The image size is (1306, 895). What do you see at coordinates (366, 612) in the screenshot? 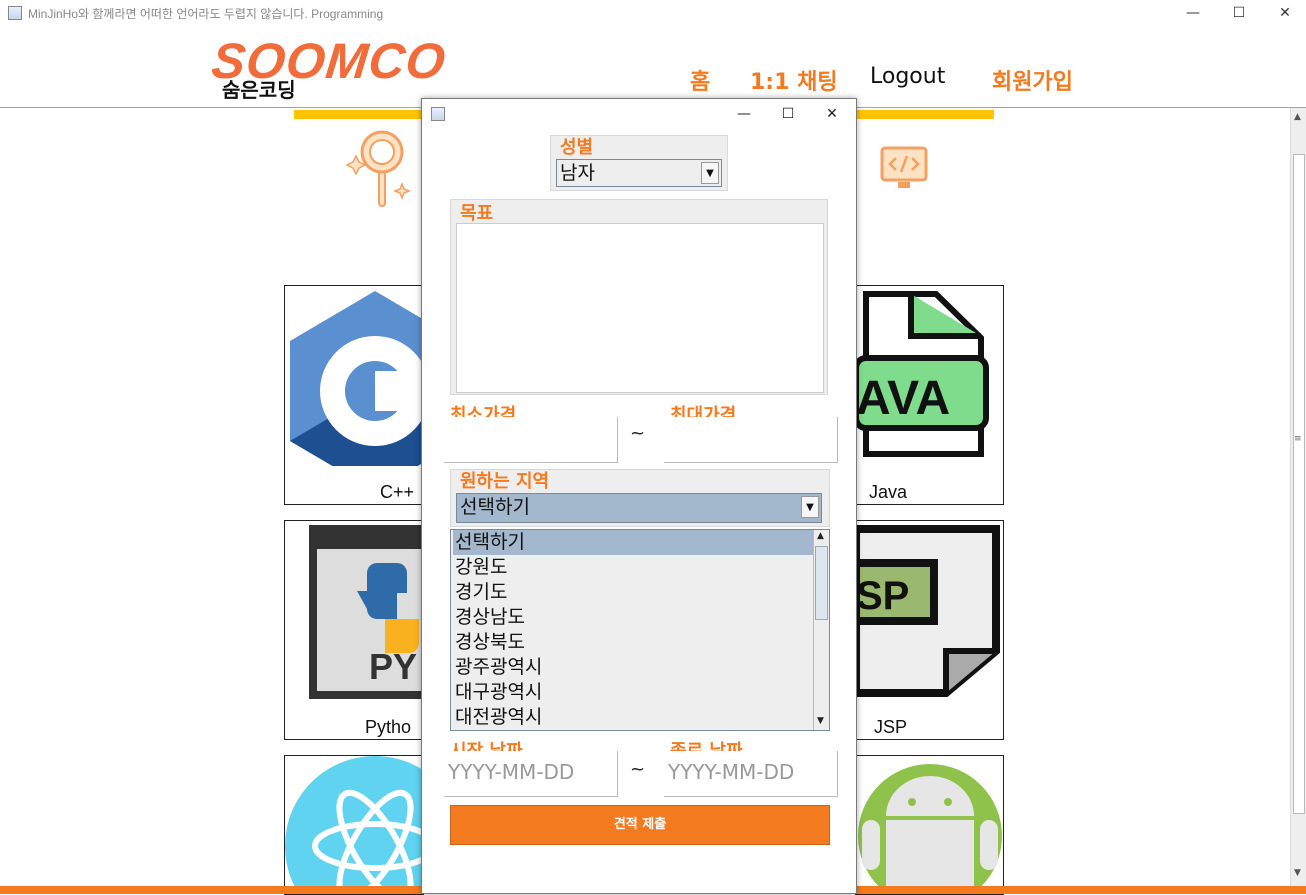
I see `python-logo-icon: PY` at bounding box center [366, 612].